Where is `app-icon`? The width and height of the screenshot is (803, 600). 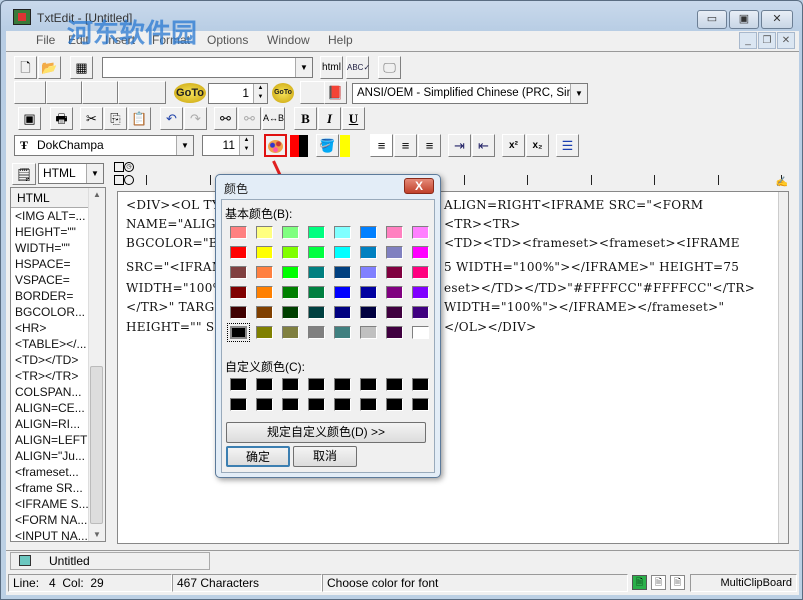 app-icon is located at coordinates (22, 17).